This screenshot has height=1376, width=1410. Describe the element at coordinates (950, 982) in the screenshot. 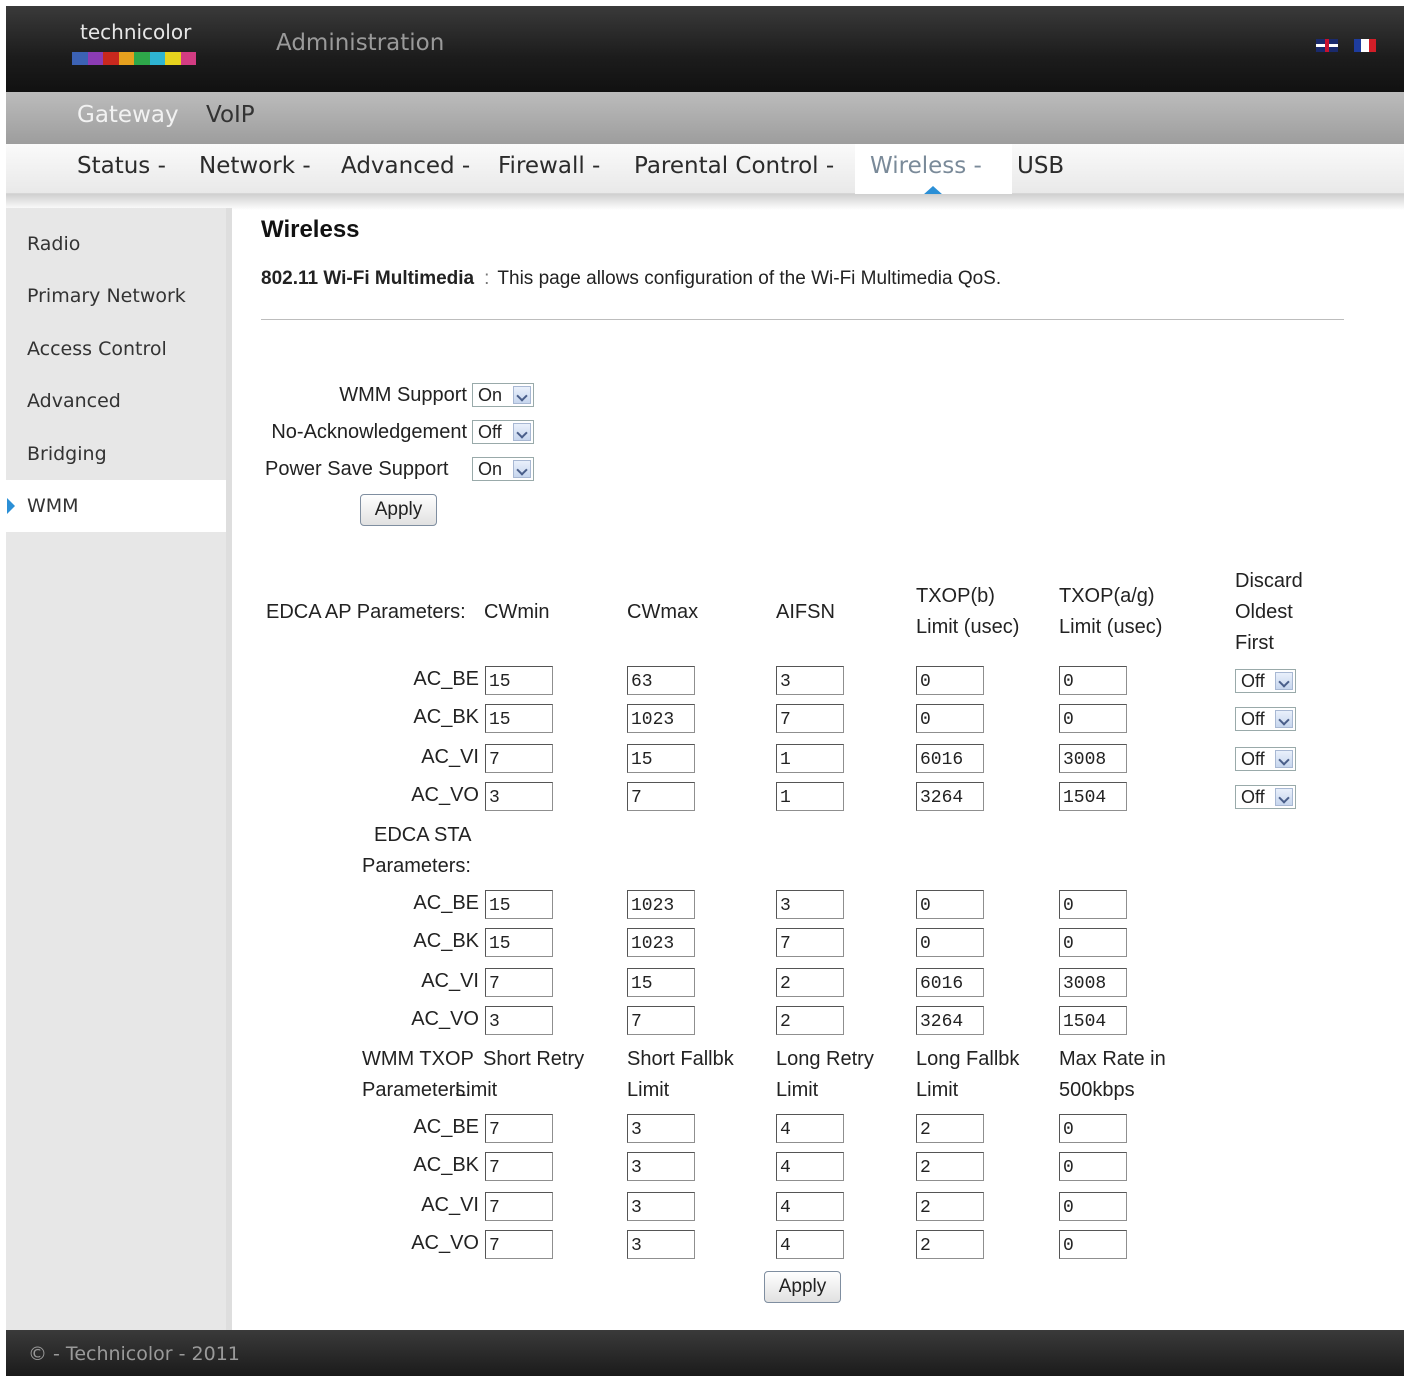

I see `edca-sta-field: 6016` at that location.